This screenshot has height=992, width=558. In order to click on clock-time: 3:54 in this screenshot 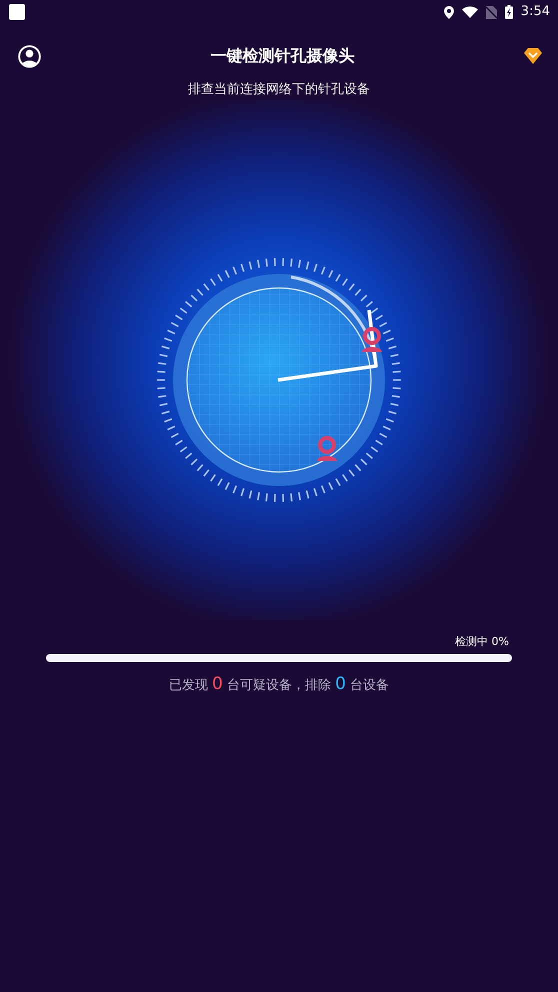, I will do `click(535, 12)`.